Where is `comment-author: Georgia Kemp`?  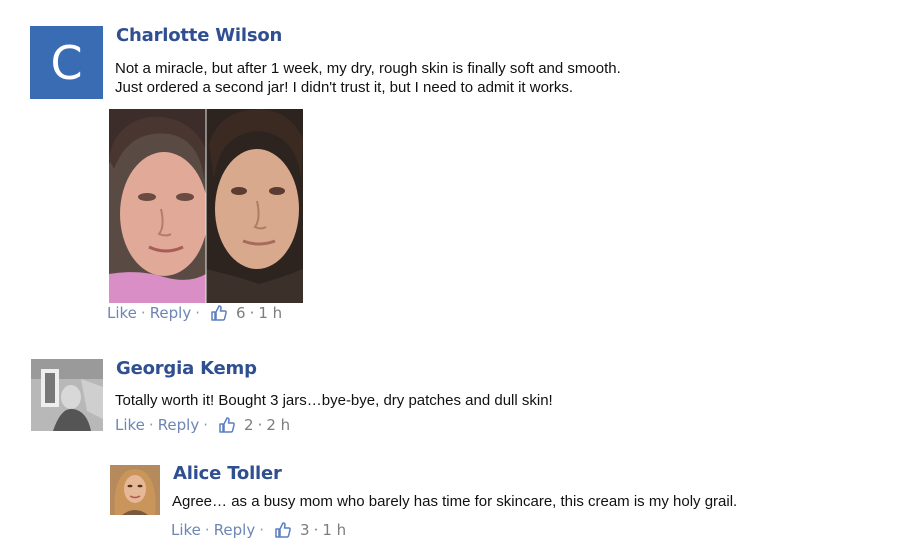
comment-author: Georgia Kemp is located at coordinates (186, 368).